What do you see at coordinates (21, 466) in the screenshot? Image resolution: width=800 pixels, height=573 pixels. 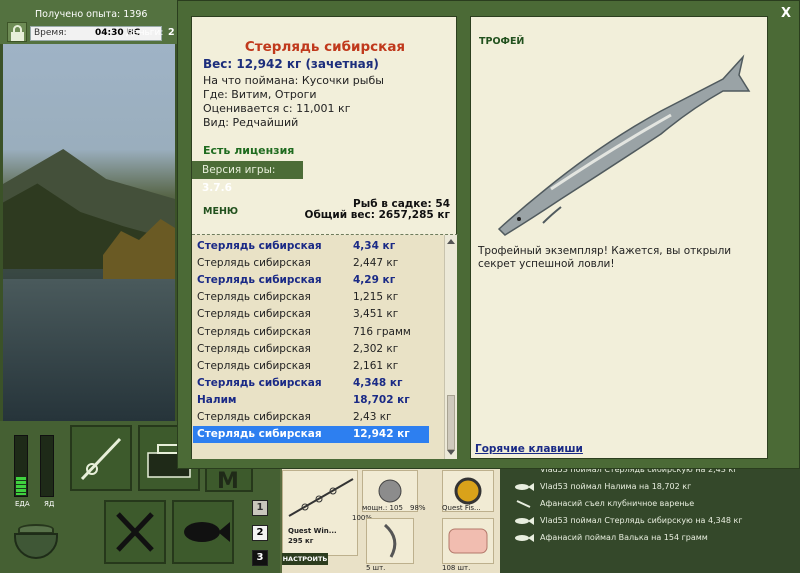 I see `food-meter` at bounding box center [21, 466].